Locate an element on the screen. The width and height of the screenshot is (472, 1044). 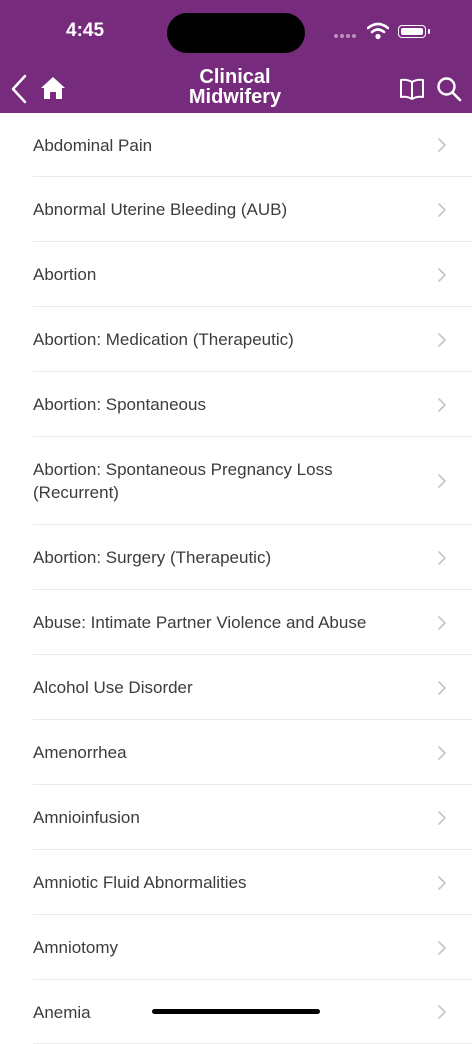
home-indicator is located at coordinates (236, 1011).